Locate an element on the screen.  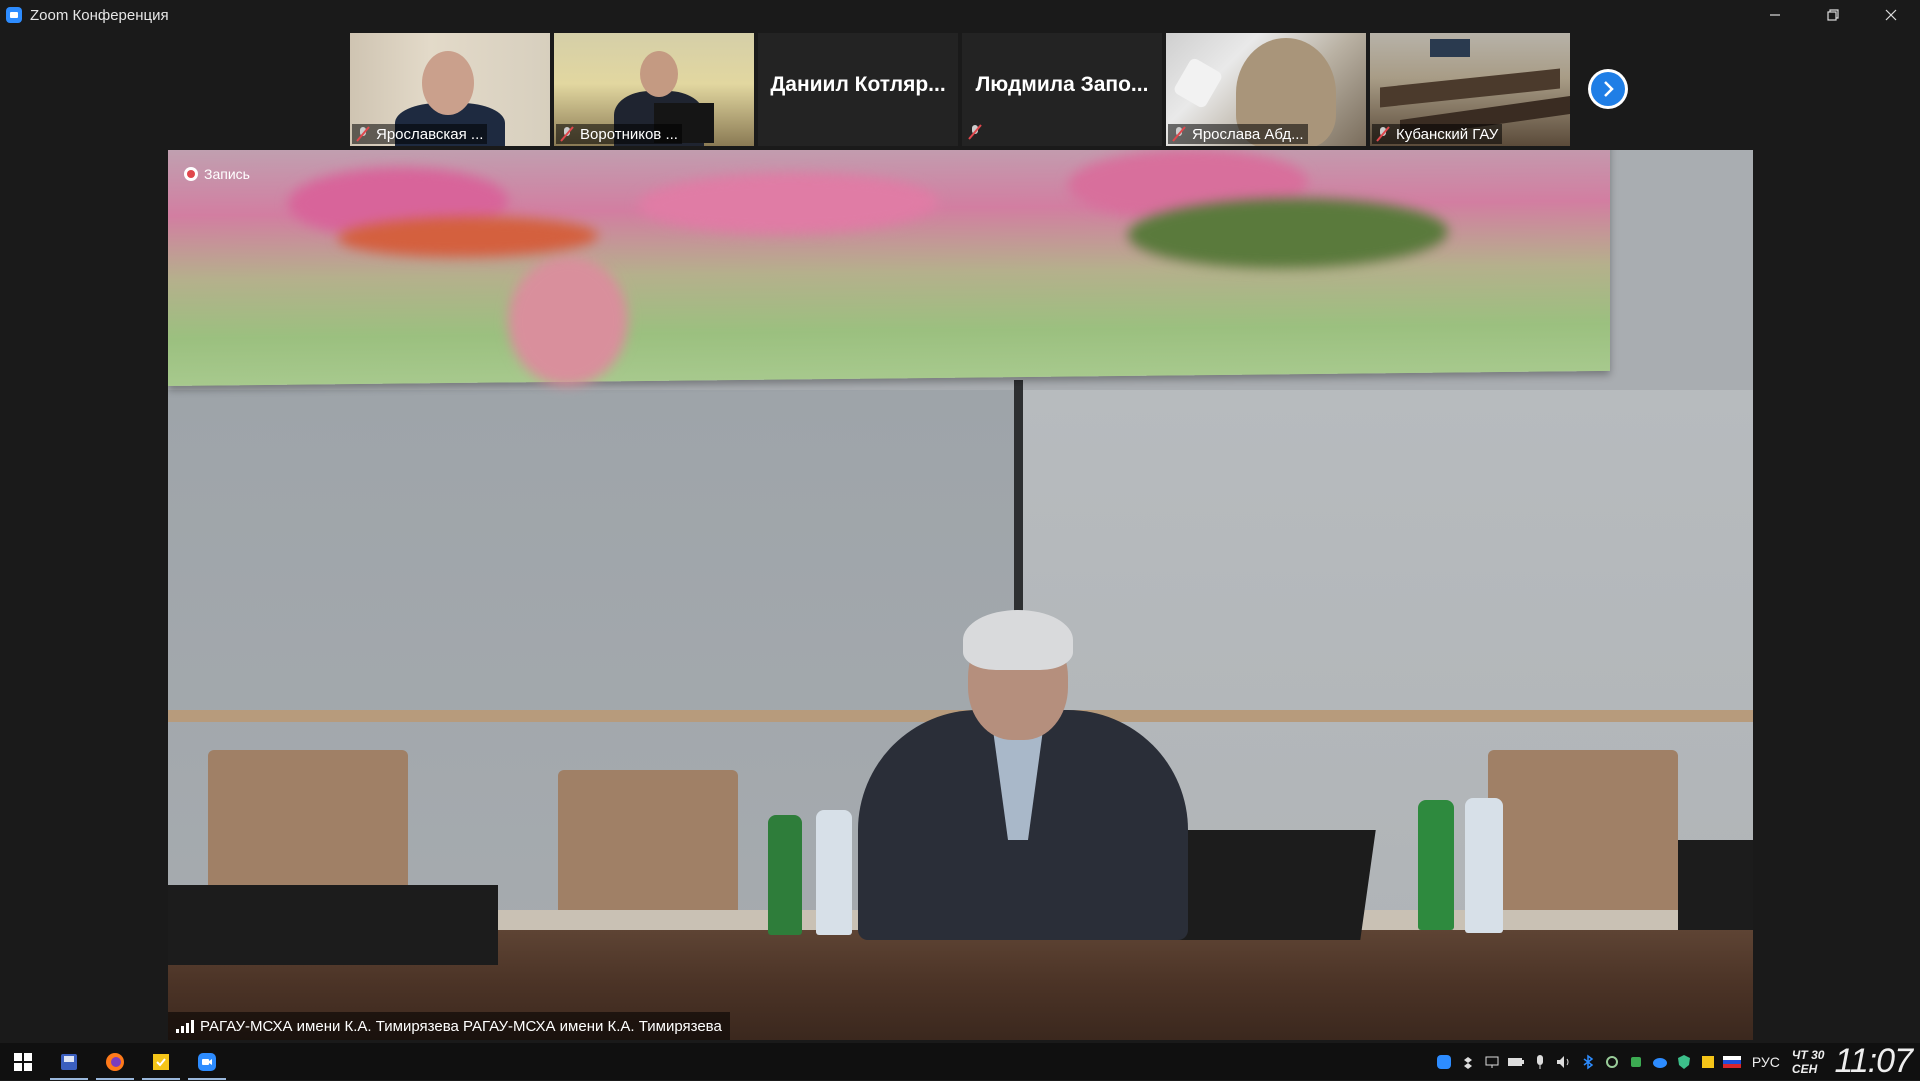
sticky-notes-icon is located at coordinates (161, 1061).